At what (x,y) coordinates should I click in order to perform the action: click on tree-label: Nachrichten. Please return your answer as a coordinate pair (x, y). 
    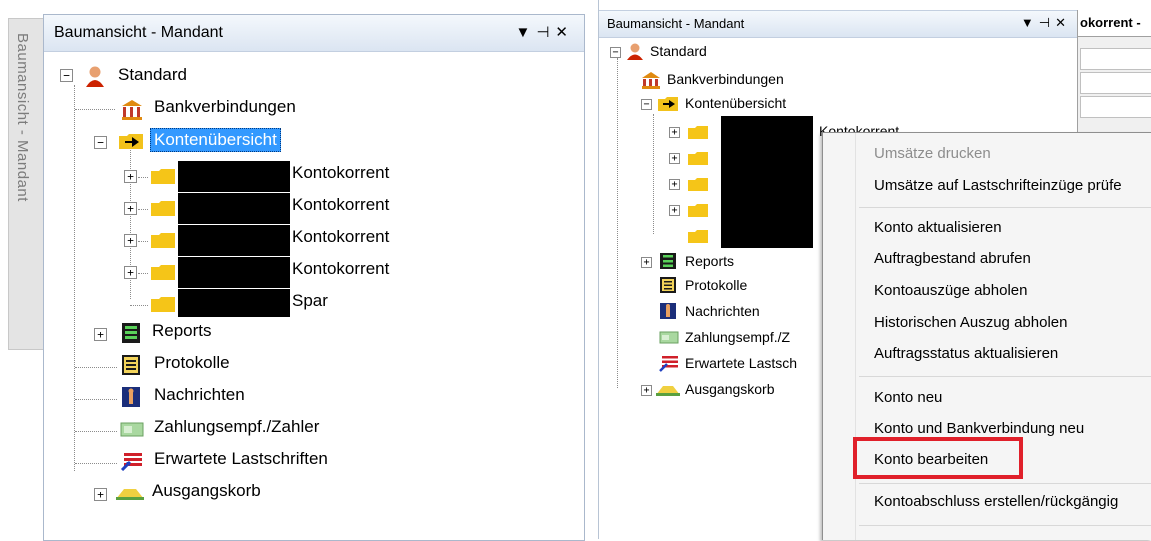
    Looking at the image, I should click on (199, 394).